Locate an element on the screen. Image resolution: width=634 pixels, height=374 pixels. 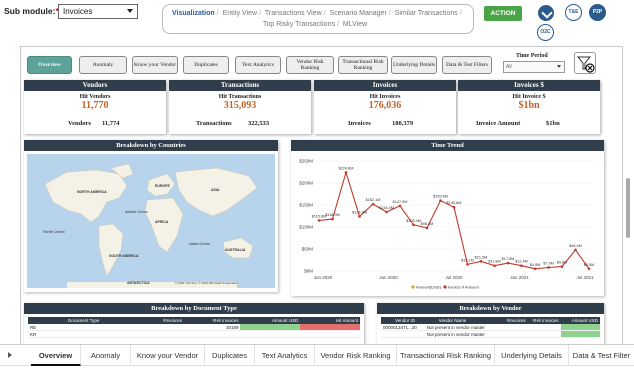
kpi-big: $1bn is located at coordinates (529, 105).